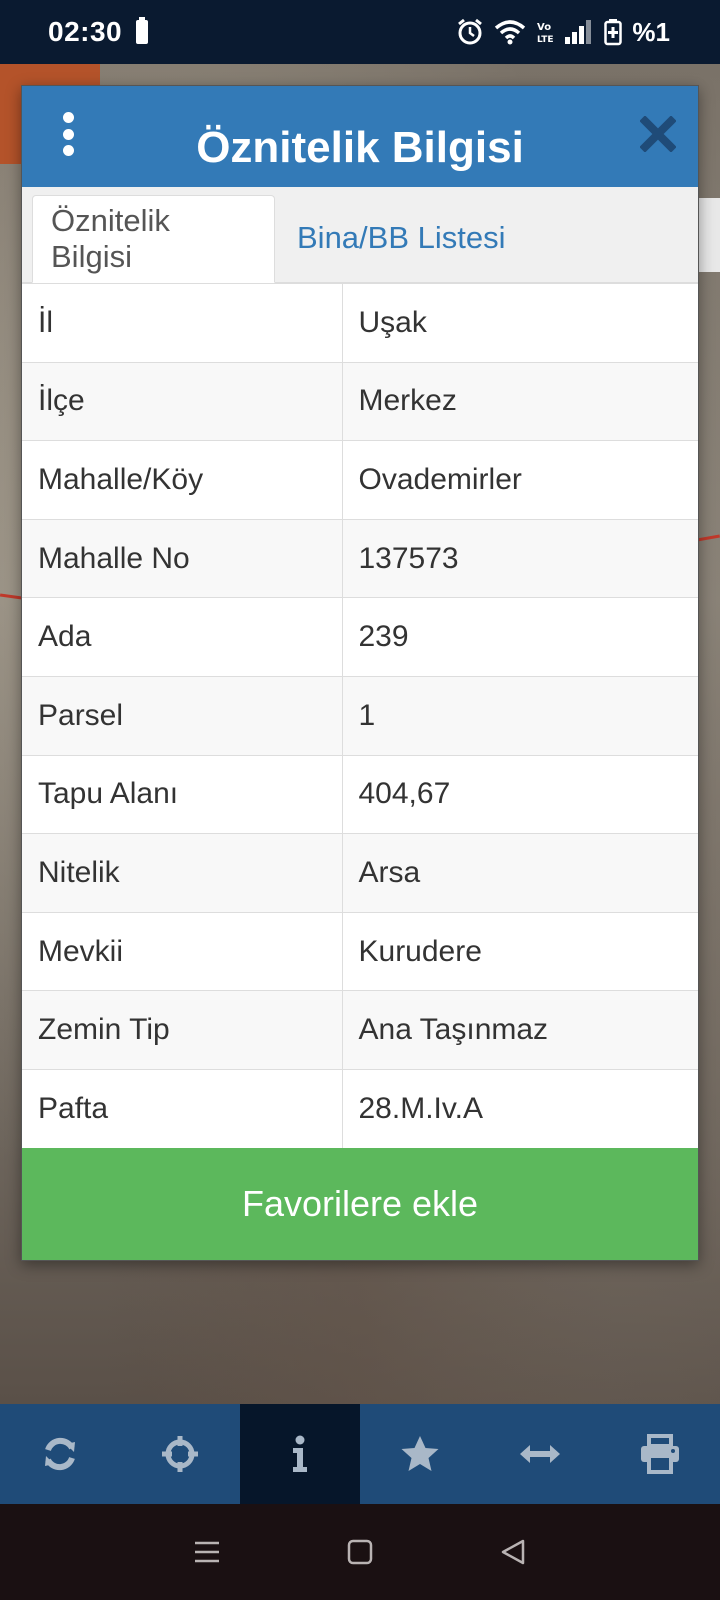 The image size is (720, 1600). I want to click on attribute-key: Mahalle/Köy, so click(182, 480).